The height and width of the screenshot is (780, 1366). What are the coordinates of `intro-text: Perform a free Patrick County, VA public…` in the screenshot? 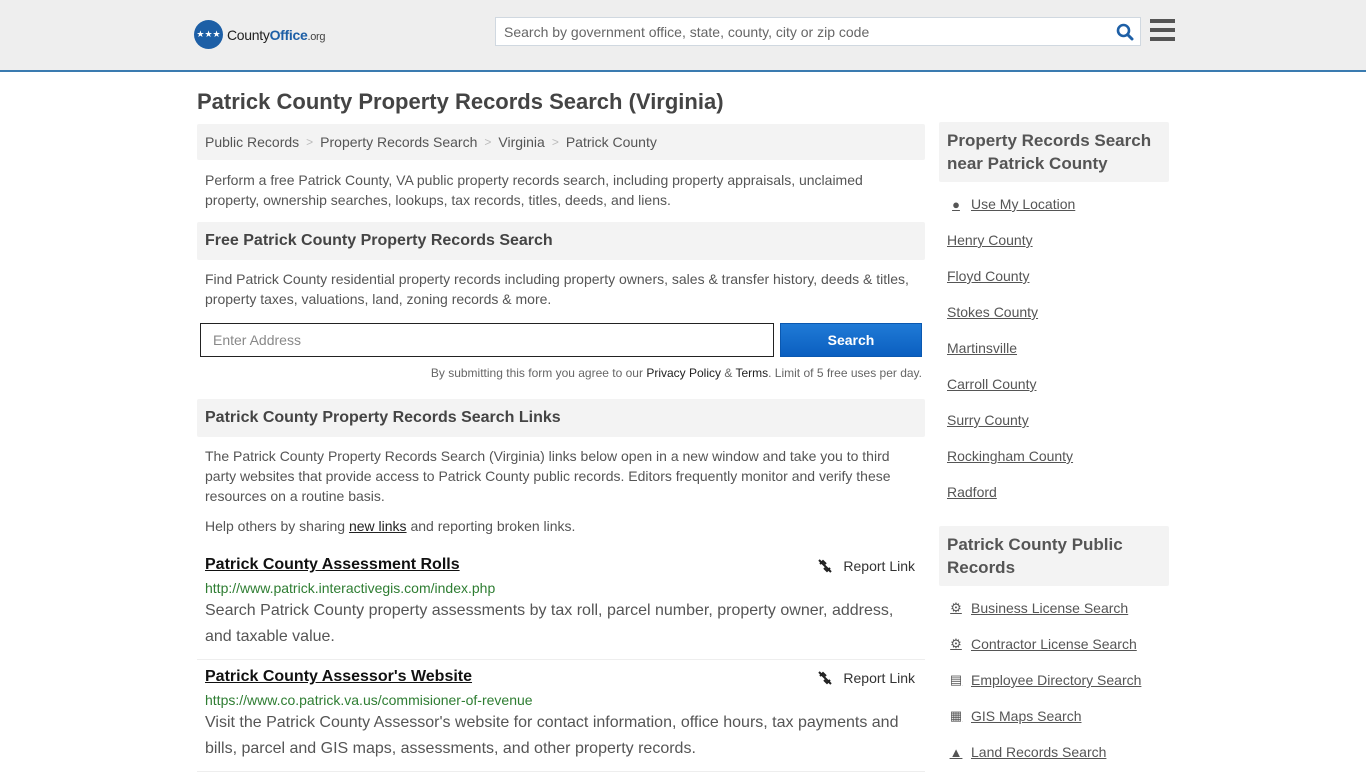 It's located at (534, 190).